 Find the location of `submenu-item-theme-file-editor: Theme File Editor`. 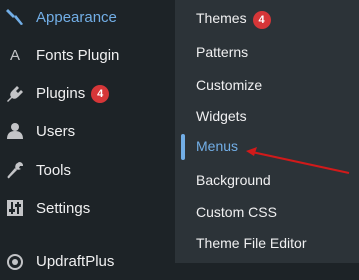

submenu-item-theme-file-editor: Theme File Editor is located at coordinates (267, 242).